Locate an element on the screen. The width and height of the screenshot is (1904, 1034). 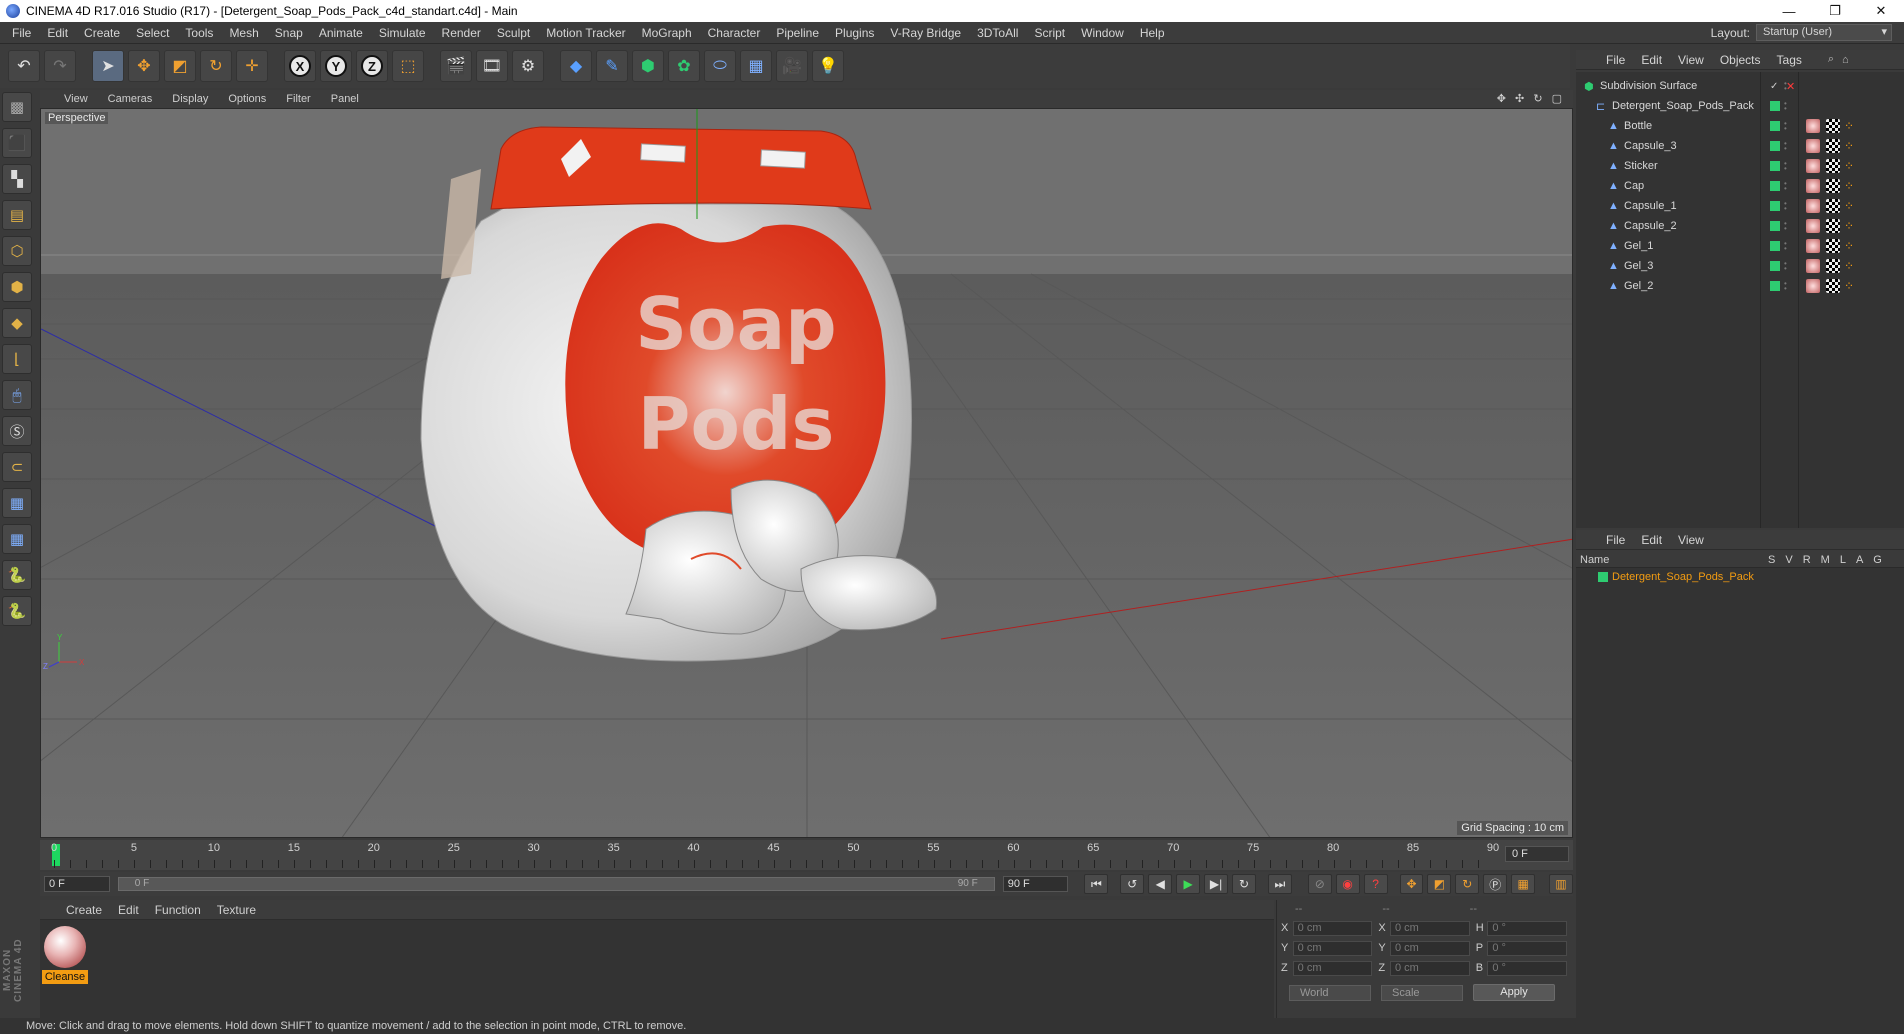
edges-mode-button: ⬢ is located at coordinates (17, 287).